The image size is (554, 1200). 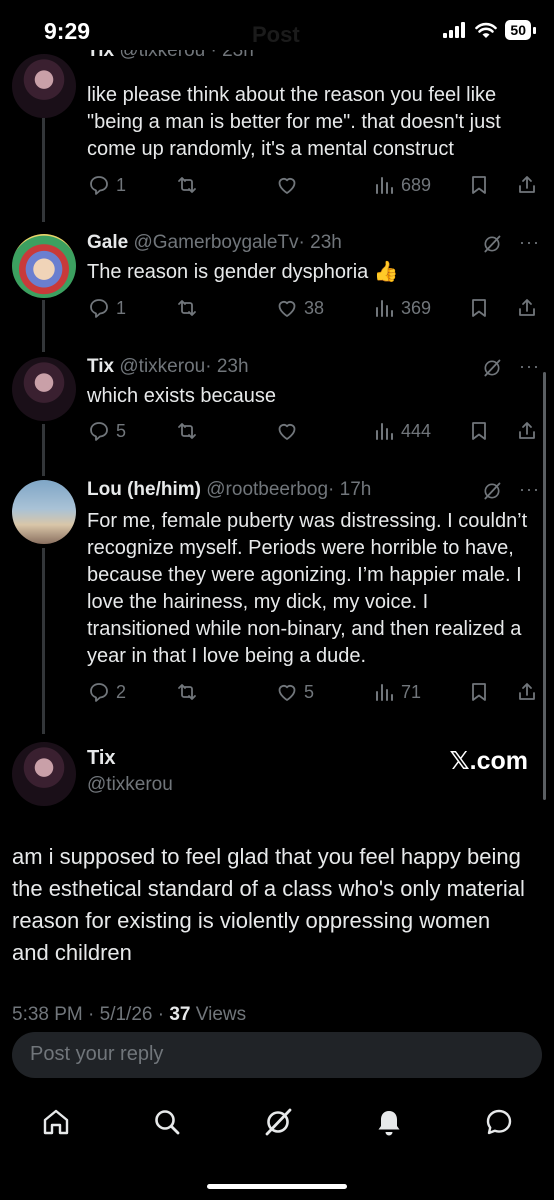 I want to click on status-time: 9:29, so click(x=67, y=31).